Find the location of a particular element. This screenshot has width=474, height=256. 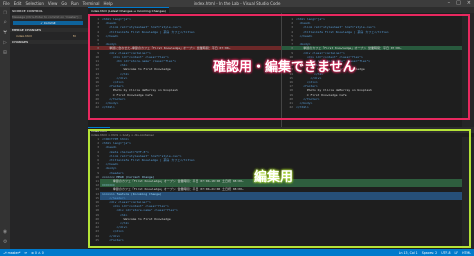

account-icon: ◉ is located at coordinates (5, 232).